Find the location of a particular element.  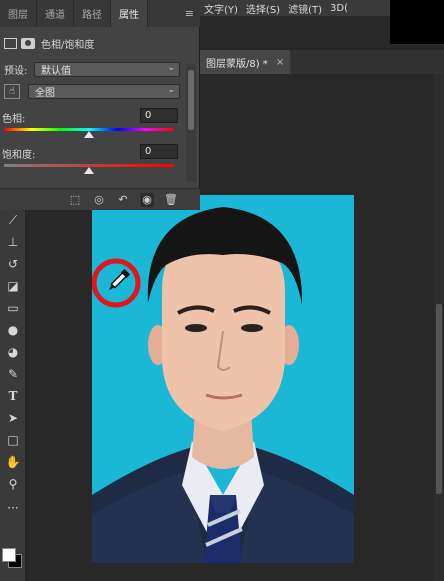

adjustment-header: 色相/饱和度 is located at coordinates (100, 43).